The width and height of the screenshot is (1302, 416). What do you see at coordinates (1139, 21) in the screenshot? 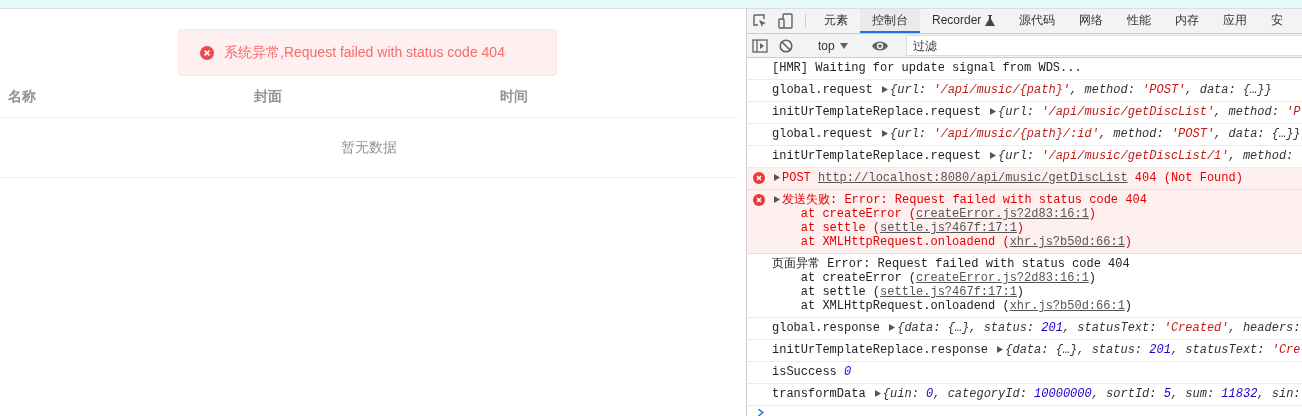
I see `devtools-tab: 性能` at bounding box center [1139, 21].